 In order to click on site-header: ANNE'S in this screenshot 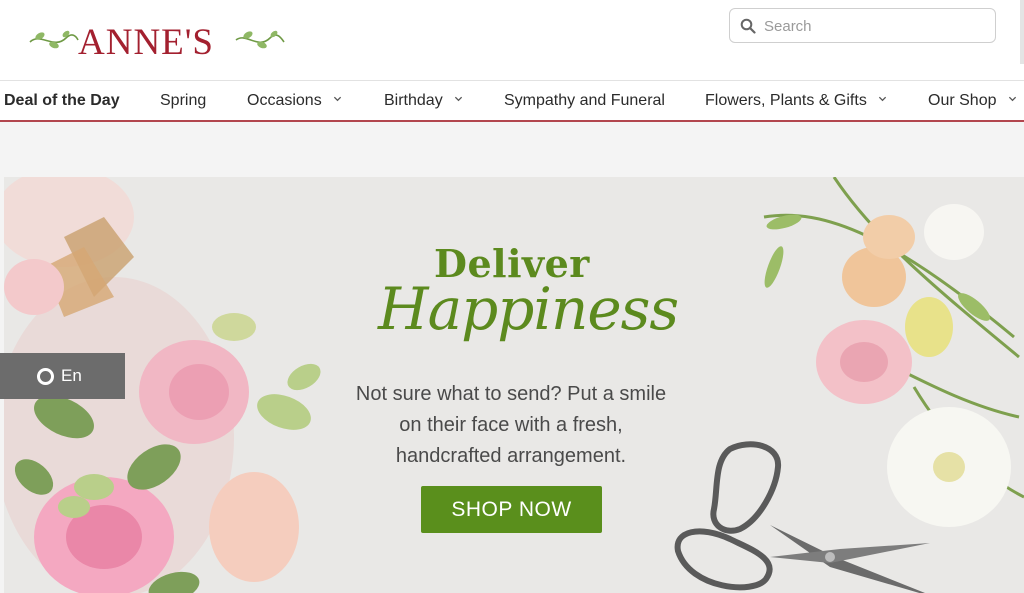, I will do `click(512, 40)`.